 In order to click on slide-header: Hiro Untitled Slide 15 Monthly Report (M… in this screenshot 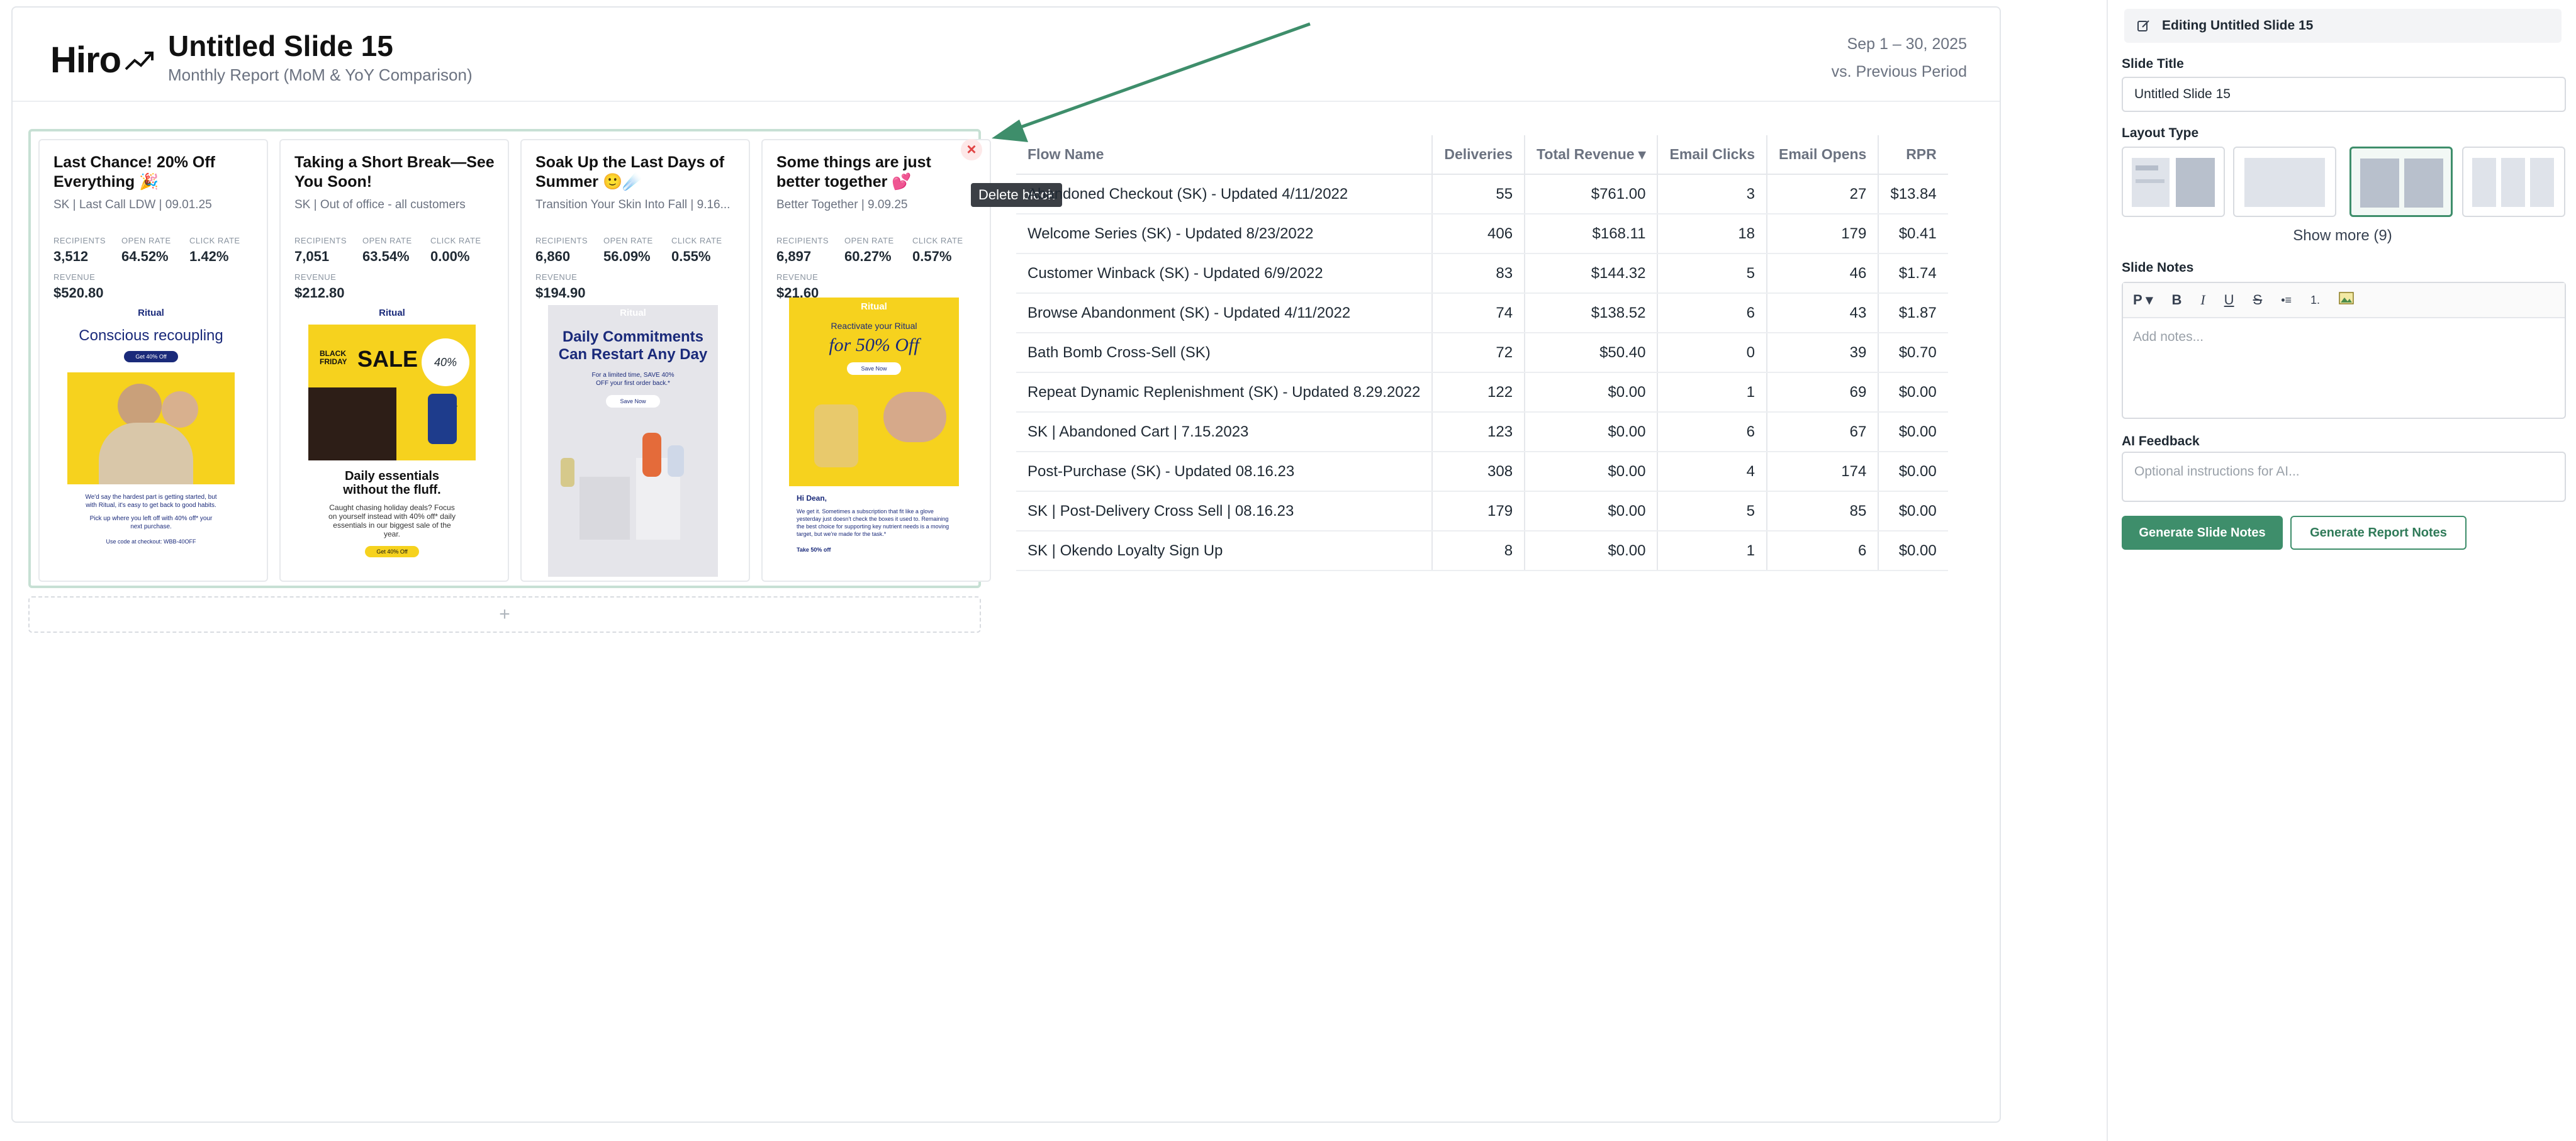, I will do `click(1006, 55)`.